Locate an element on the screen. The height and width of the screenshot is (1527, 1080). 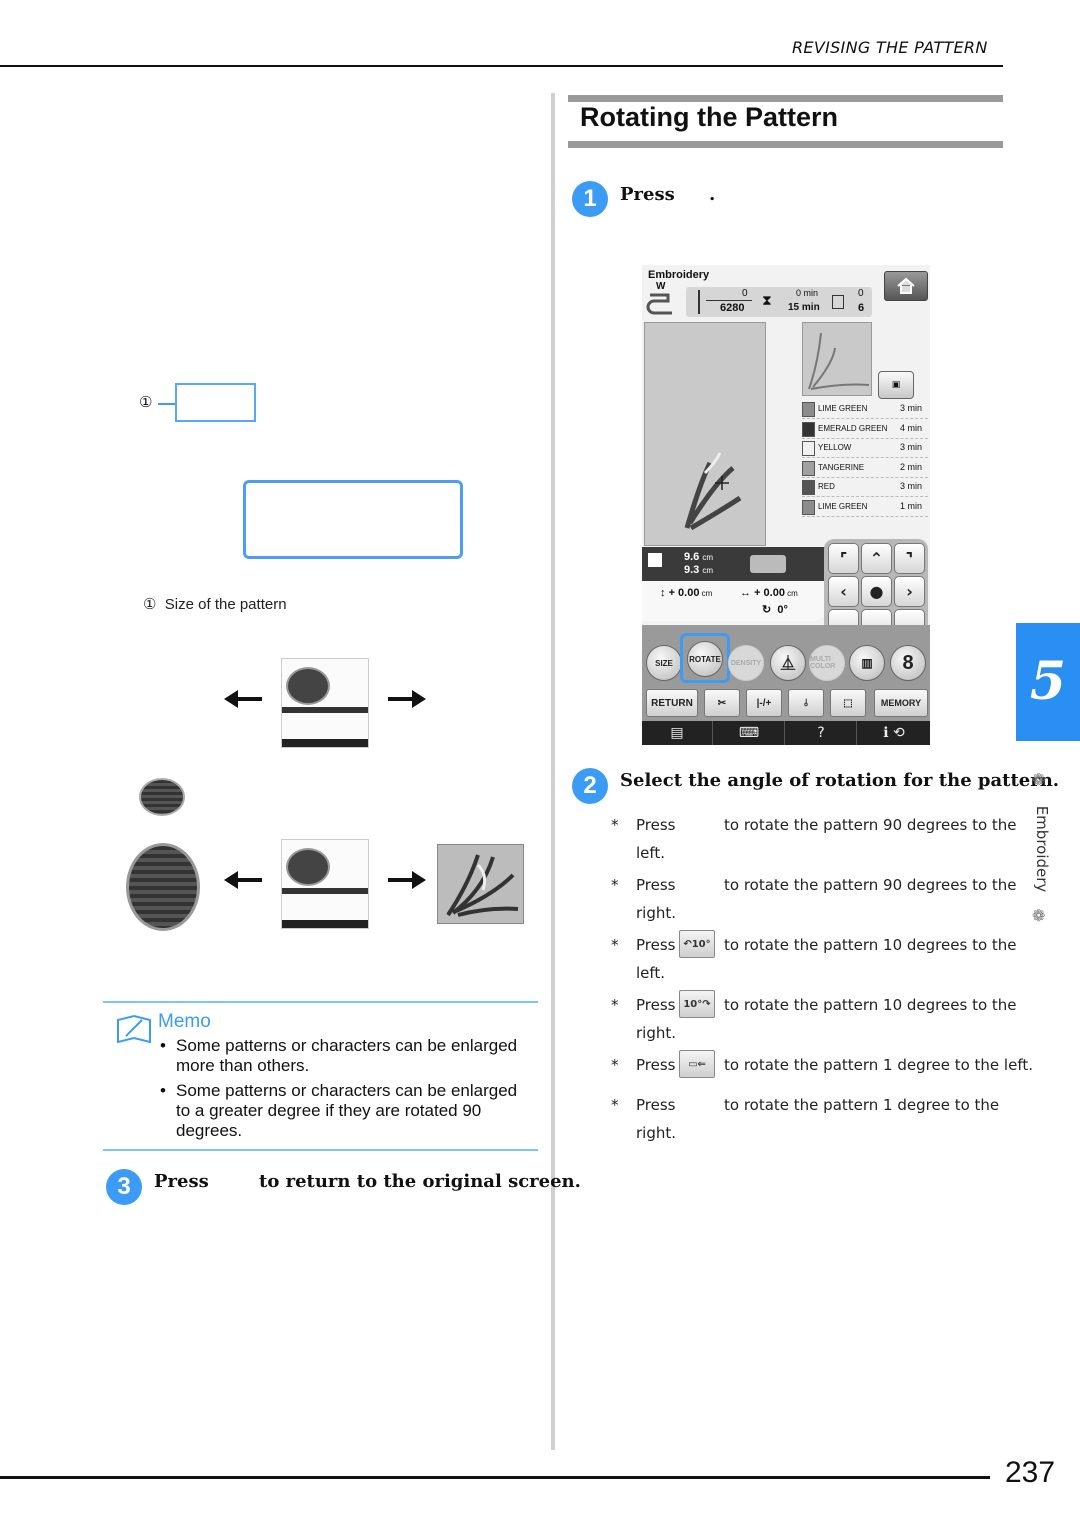
rotate-10-left-button: ↶10° is located at coordinates (697, 944).